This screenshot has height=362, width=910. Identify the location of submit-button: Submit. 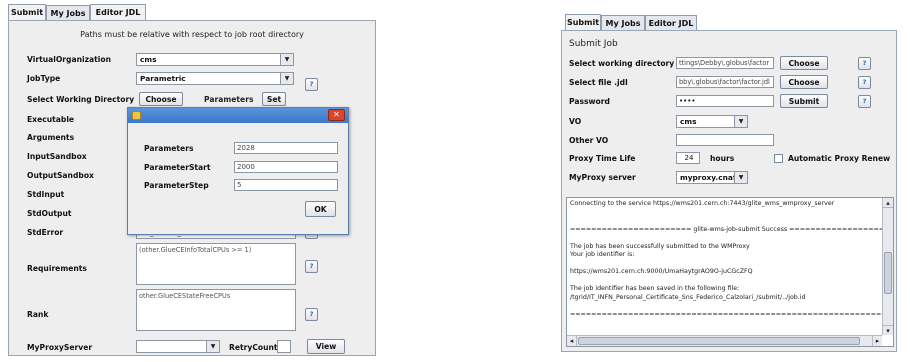
(804, 101).